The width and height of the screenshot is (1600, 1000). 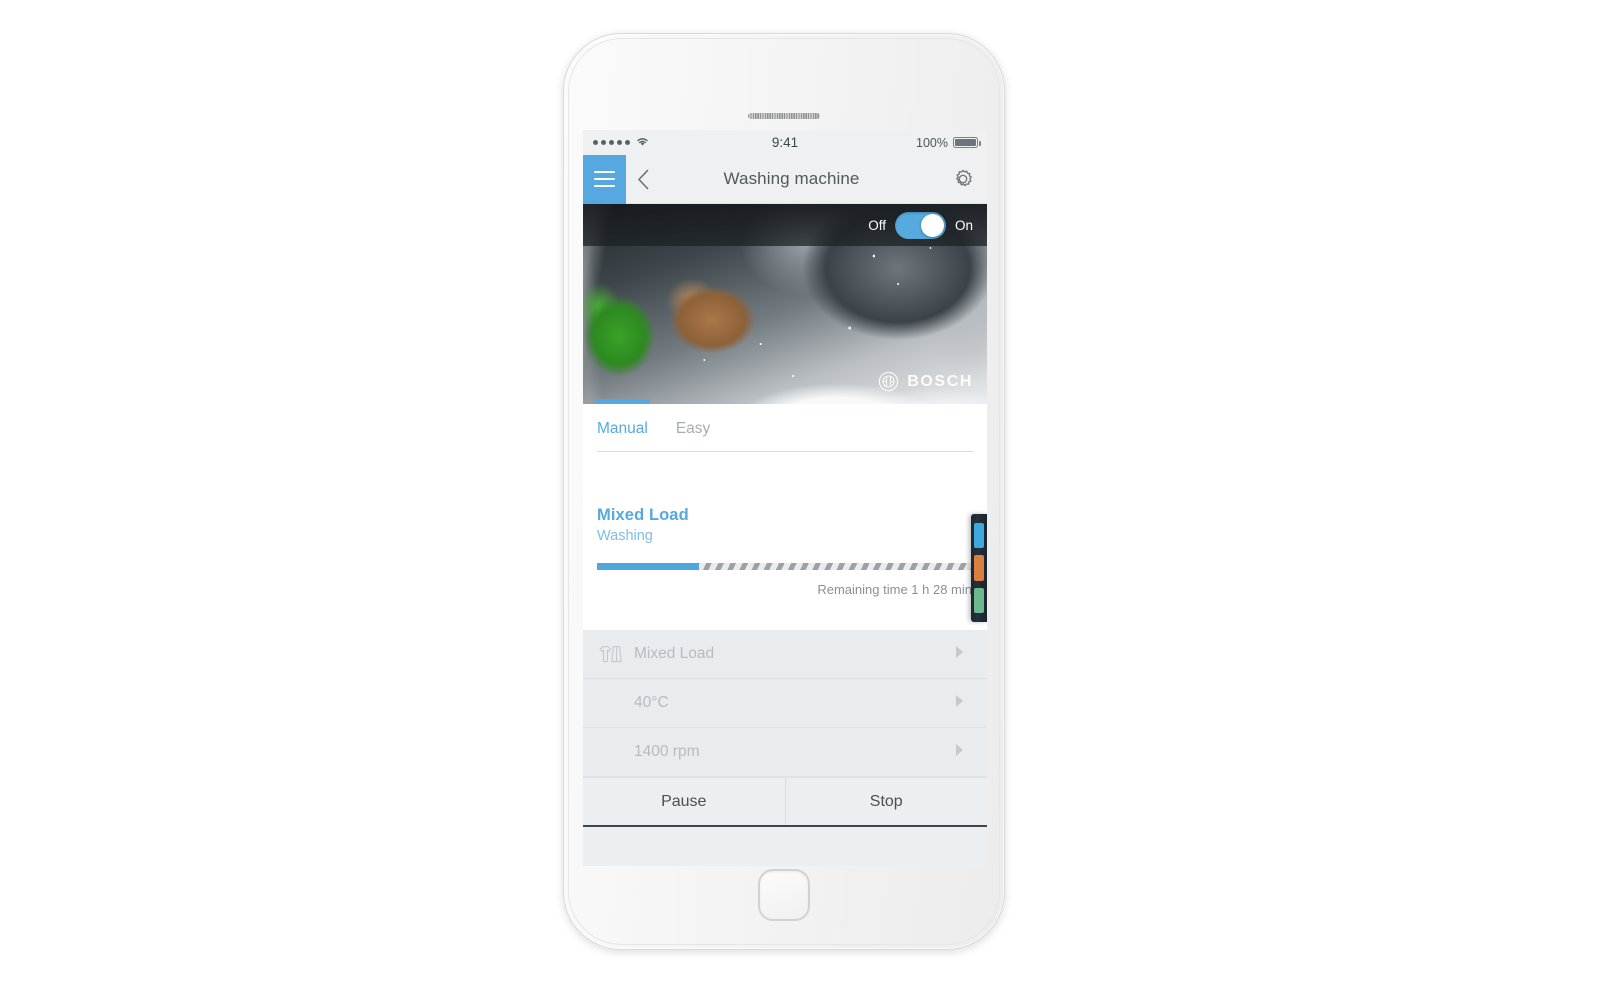 I want to click on temperature-icon-placeholder, so click(x=611, y=703).